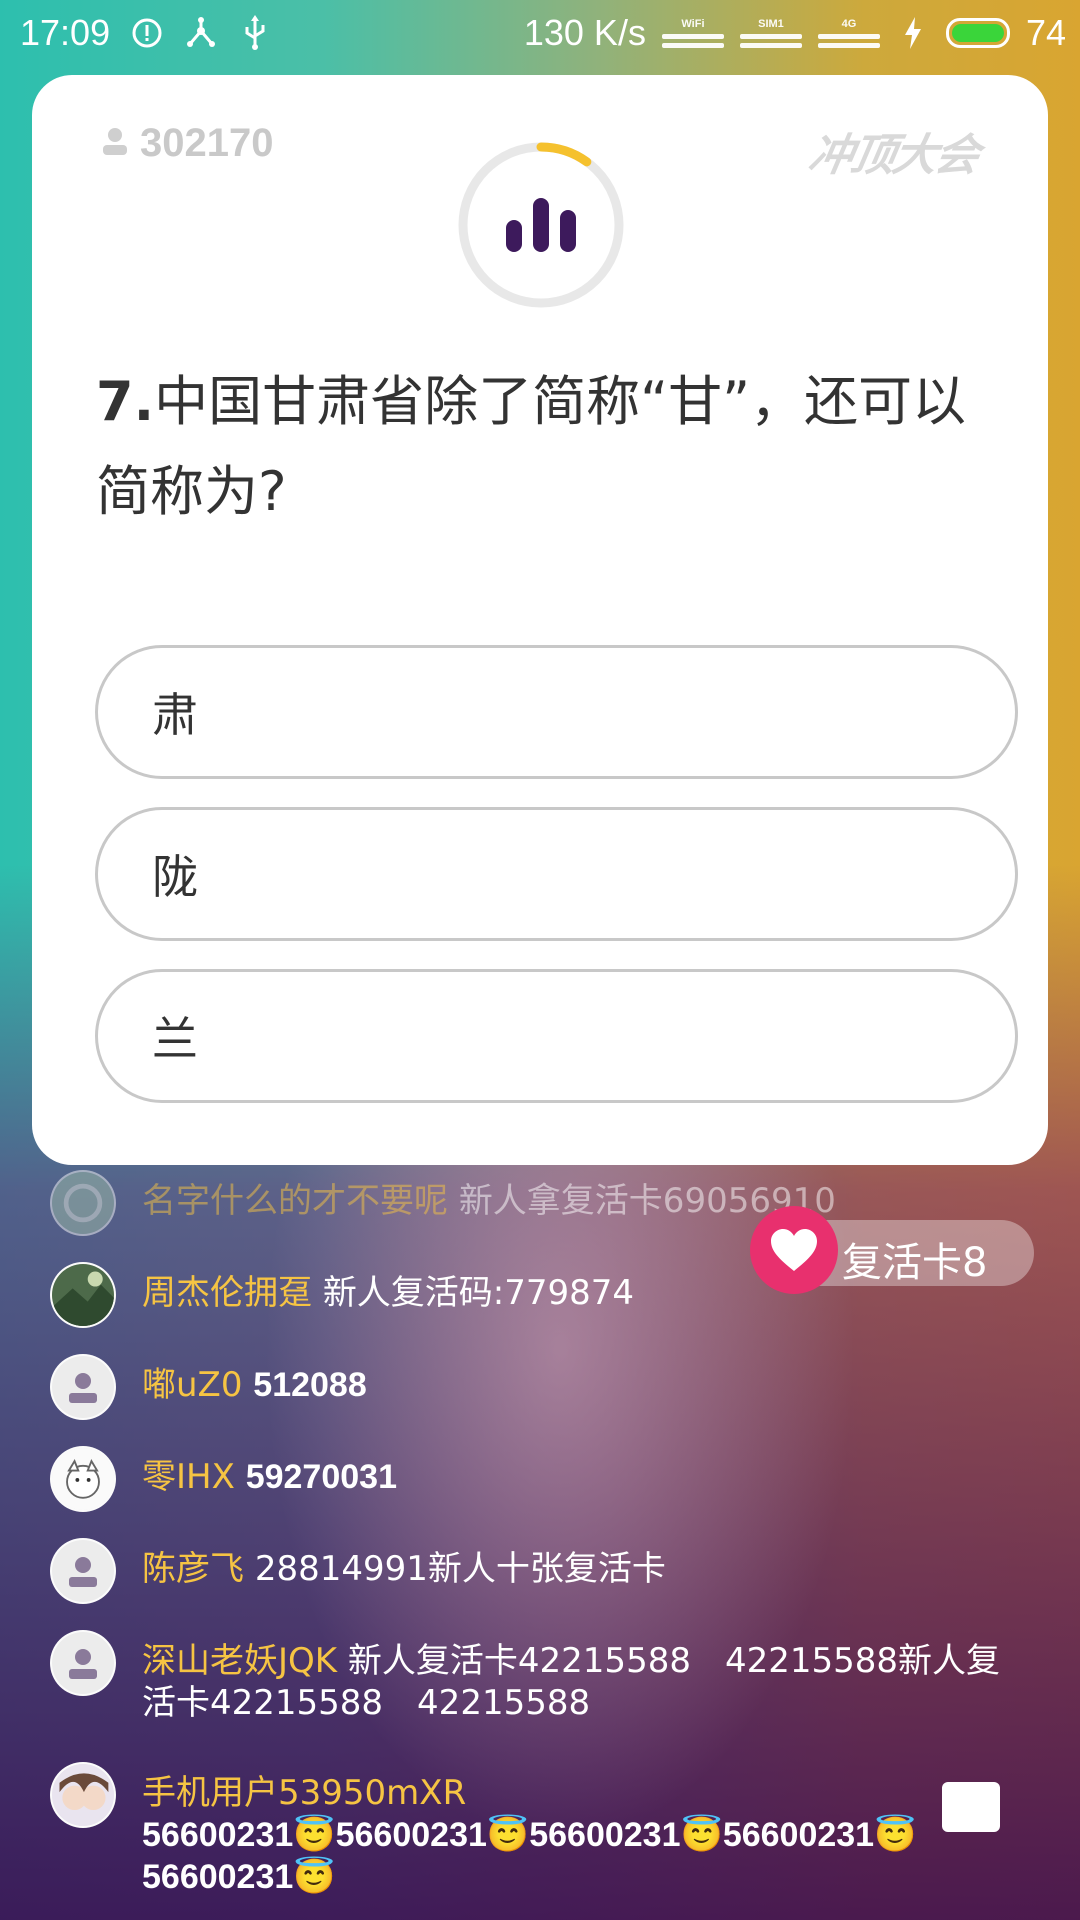 The width and height of the screenshot is (1080, 1920). I want to click on charging-icon, so click(913, 33).